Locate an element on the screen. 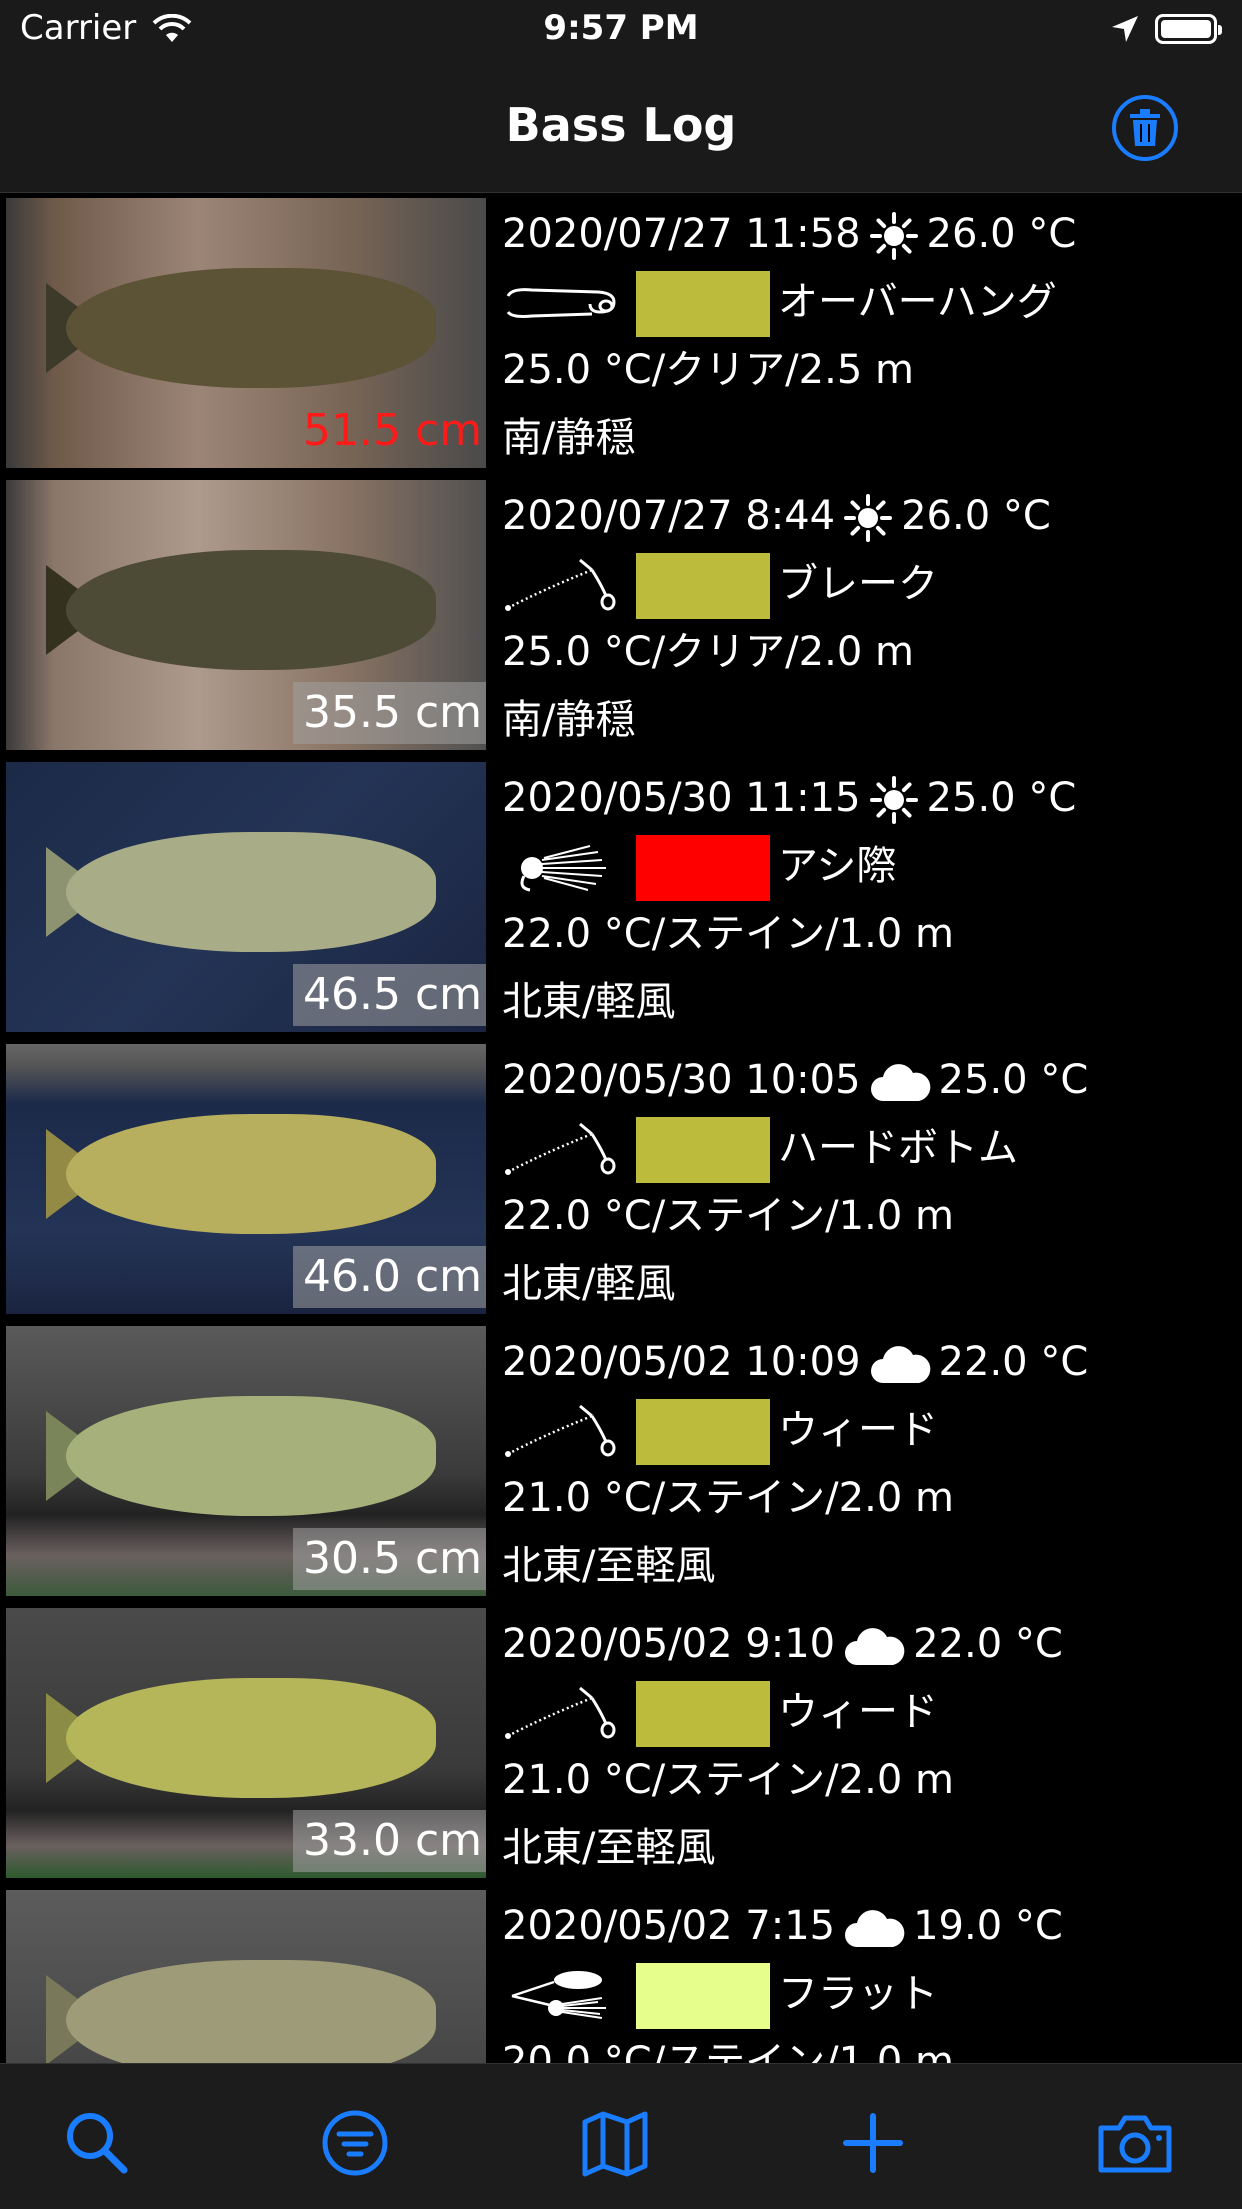 Image resolution: width=1242 pixels, height=2209 pixels. battery-icon is located at coordinates (1188, 29).